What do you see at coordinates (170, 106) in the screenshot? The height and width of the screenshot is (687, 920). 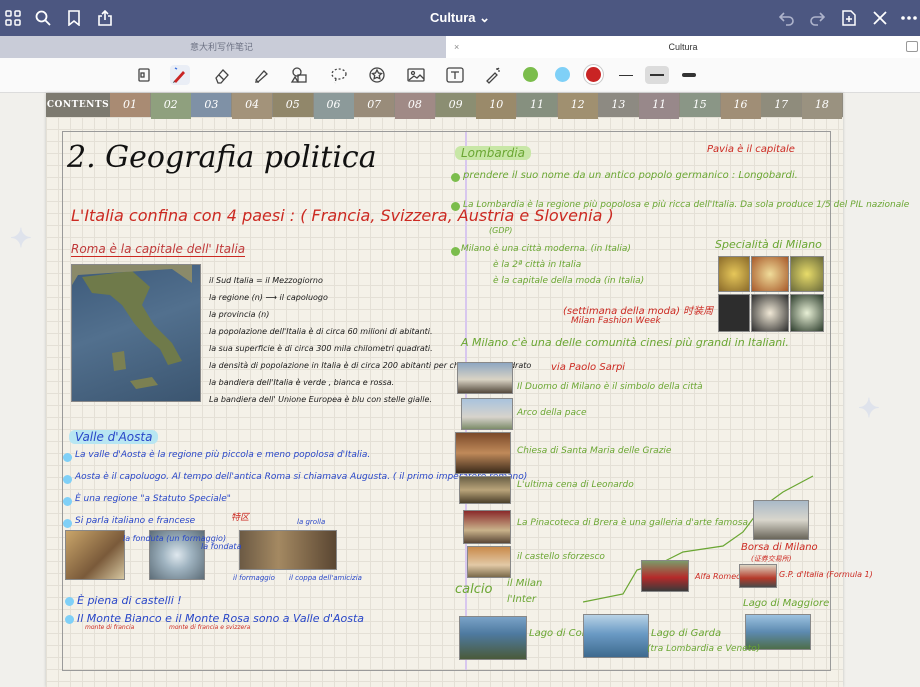 I see `notebook-tab-2: 02` at bounding box center [170, 106].